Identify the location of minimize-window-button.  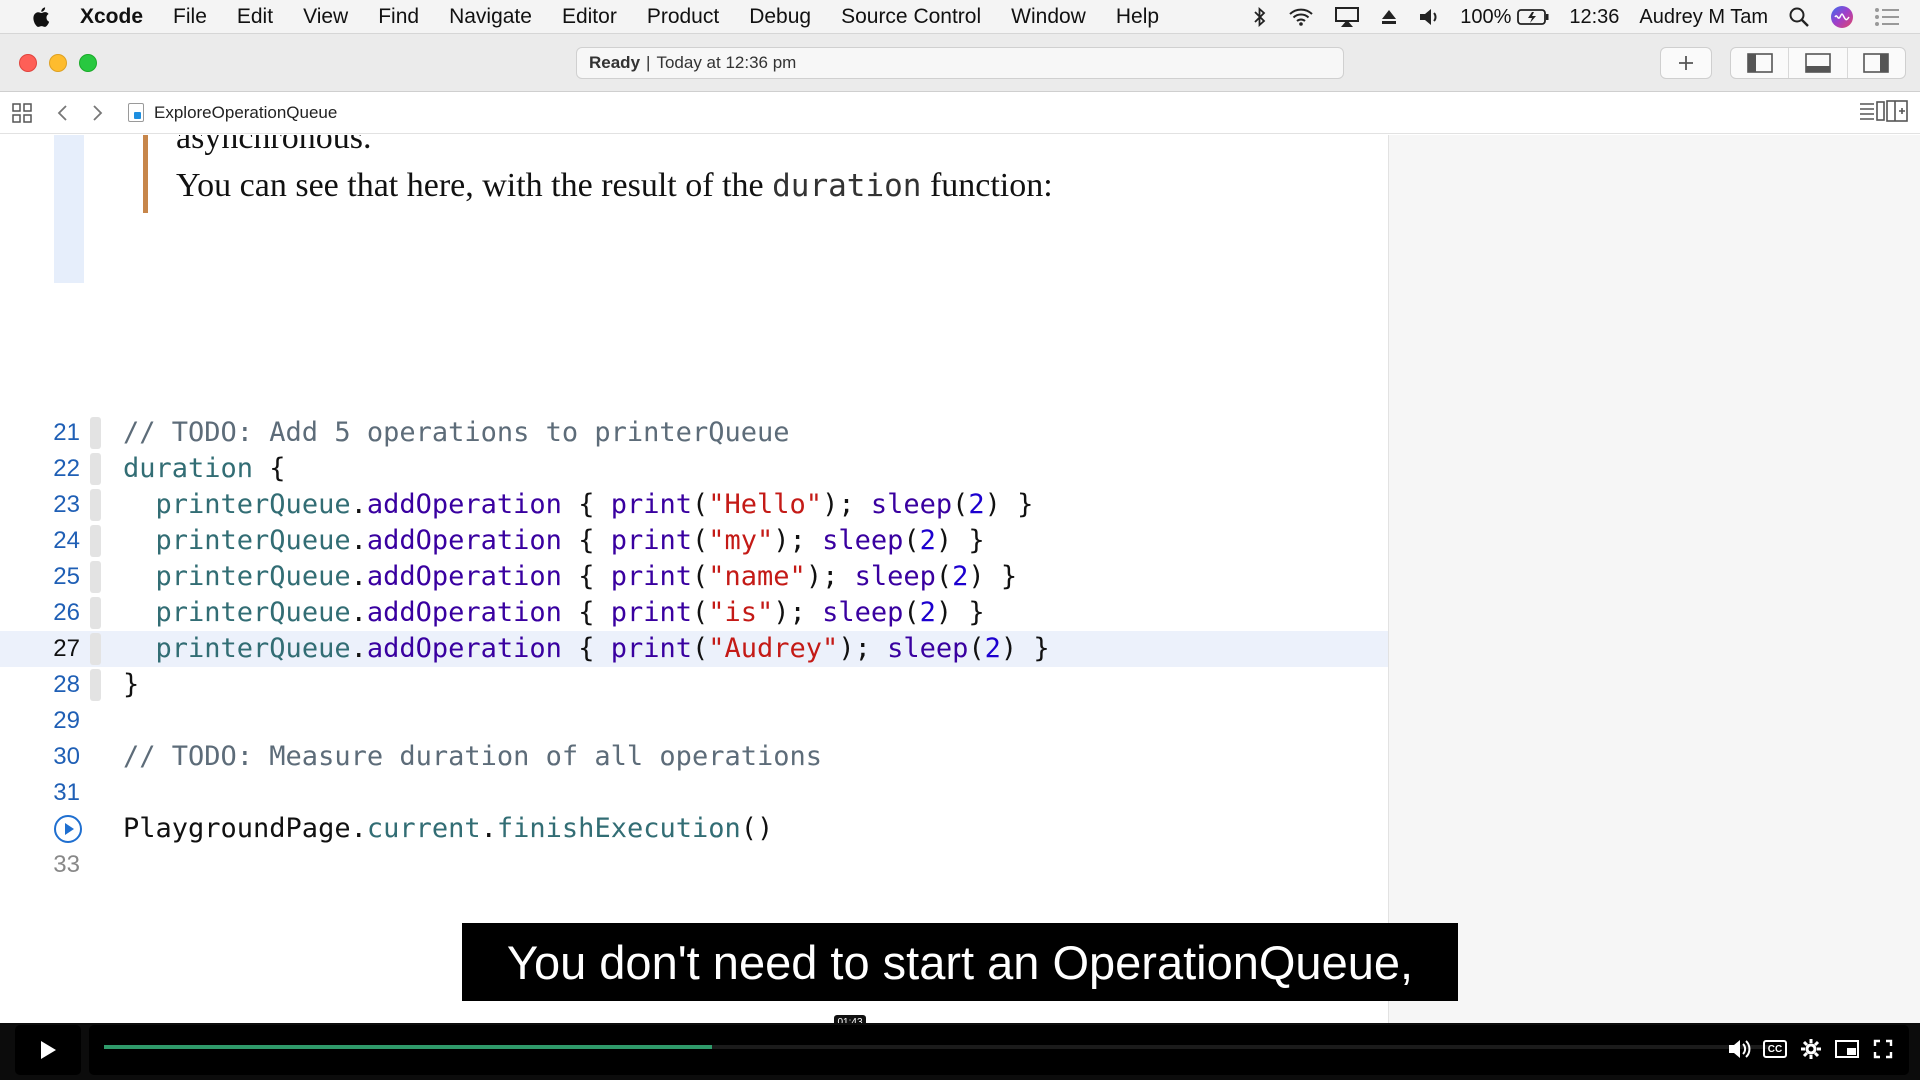
(58, 63).